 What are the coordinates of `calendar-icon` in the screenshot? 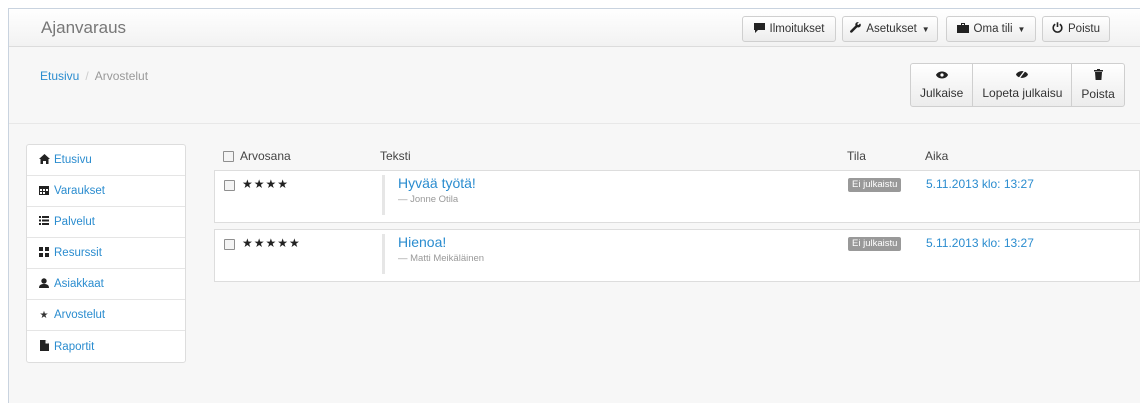 It's located at (44, 191).